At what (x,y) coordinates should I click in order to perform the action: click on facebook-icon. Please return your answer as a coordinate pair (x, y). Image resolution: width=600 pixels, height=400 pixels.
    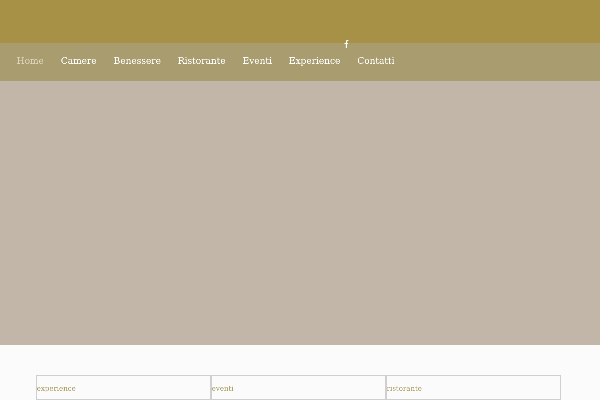
    Looking at the image, I should click on (346, 44).